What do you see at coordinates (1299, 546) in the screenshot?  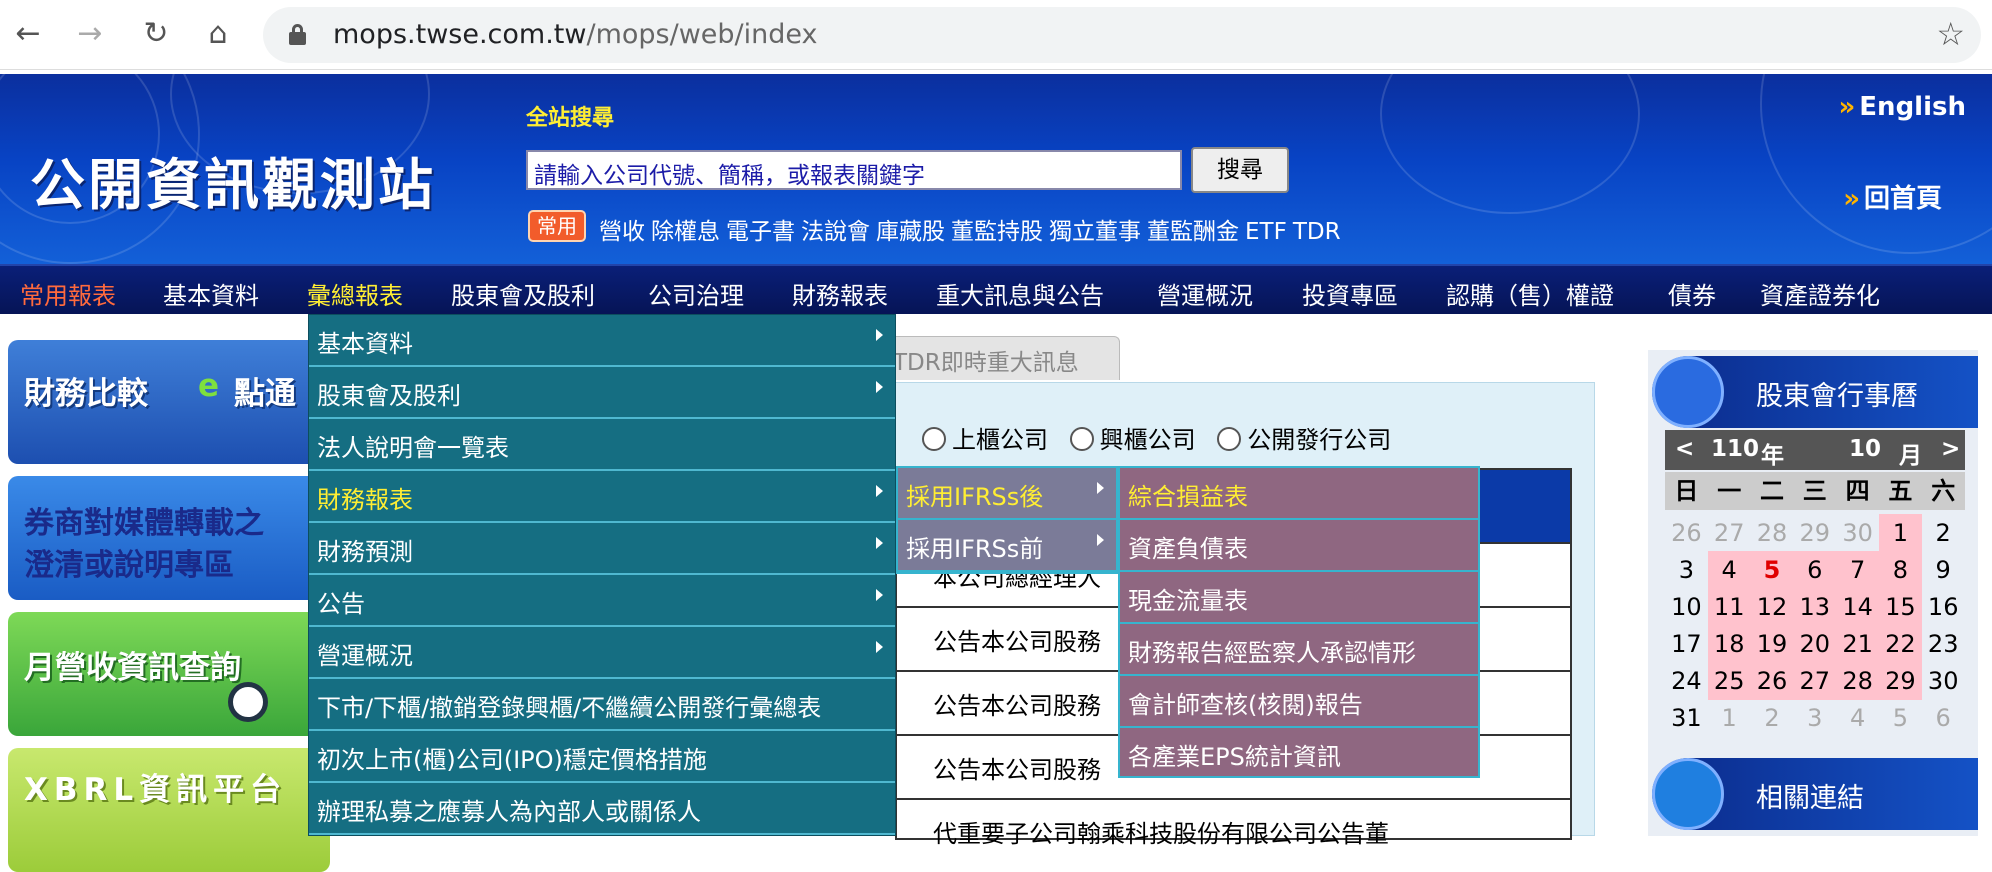 I see `dd-balance-sheet: 資產負債表` at bounding box center [1299, 546].